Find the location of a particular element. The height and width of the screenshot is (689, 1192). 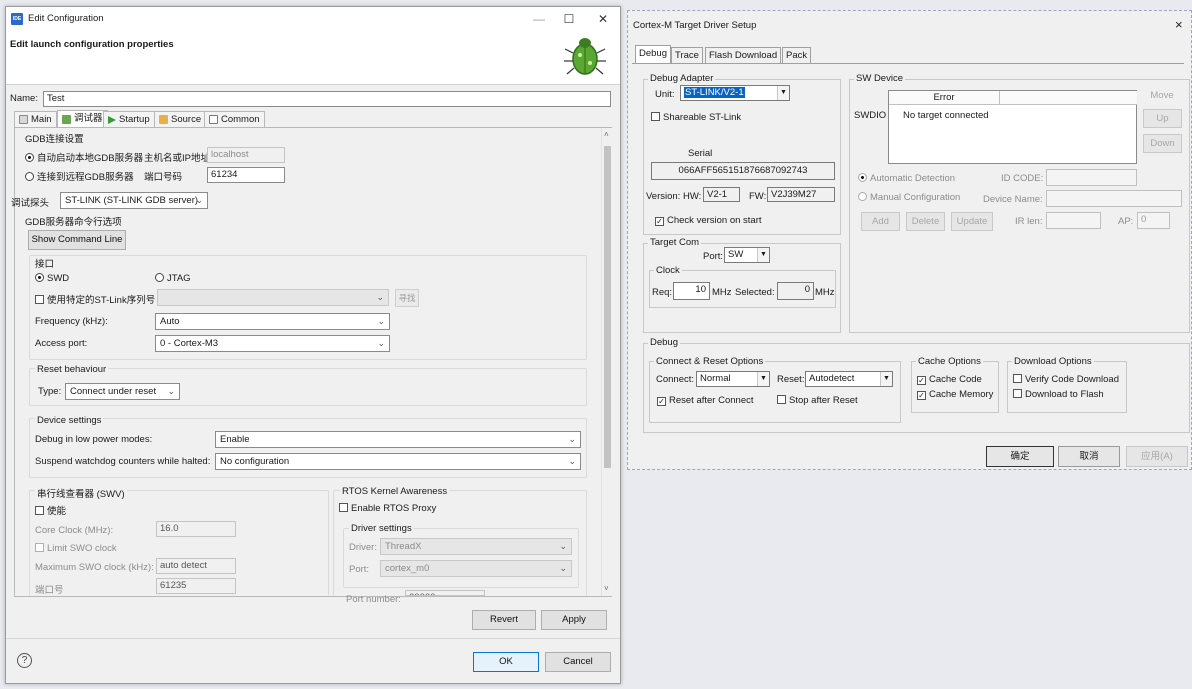

tab-debugger: 调试器 is located at coordinates (82, 118).